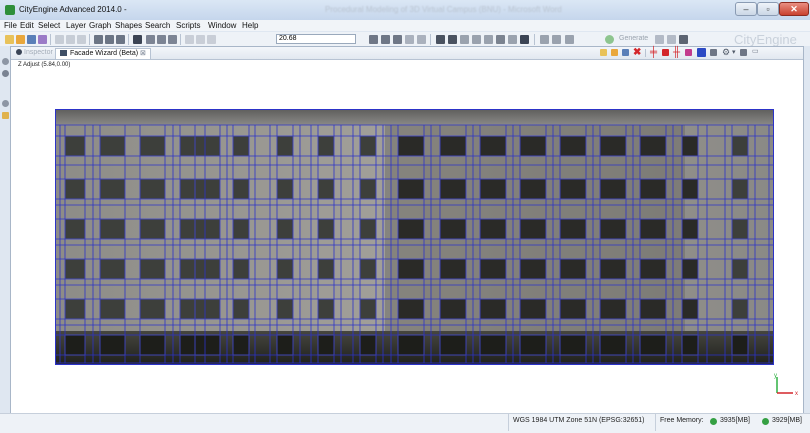 This screenshot has height=433, width=810. Describe the element at coordinates (701, 52) in the screenshot. I see `region-icon` at that location.